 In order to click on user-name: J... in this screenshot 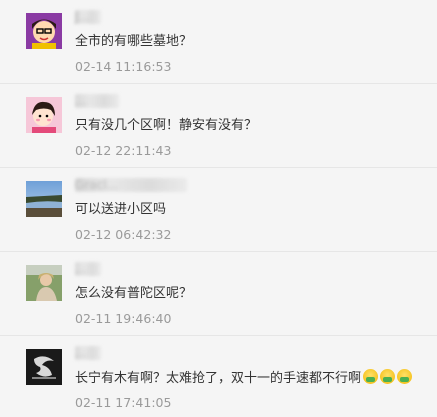, I will do `click(88, 17)`.